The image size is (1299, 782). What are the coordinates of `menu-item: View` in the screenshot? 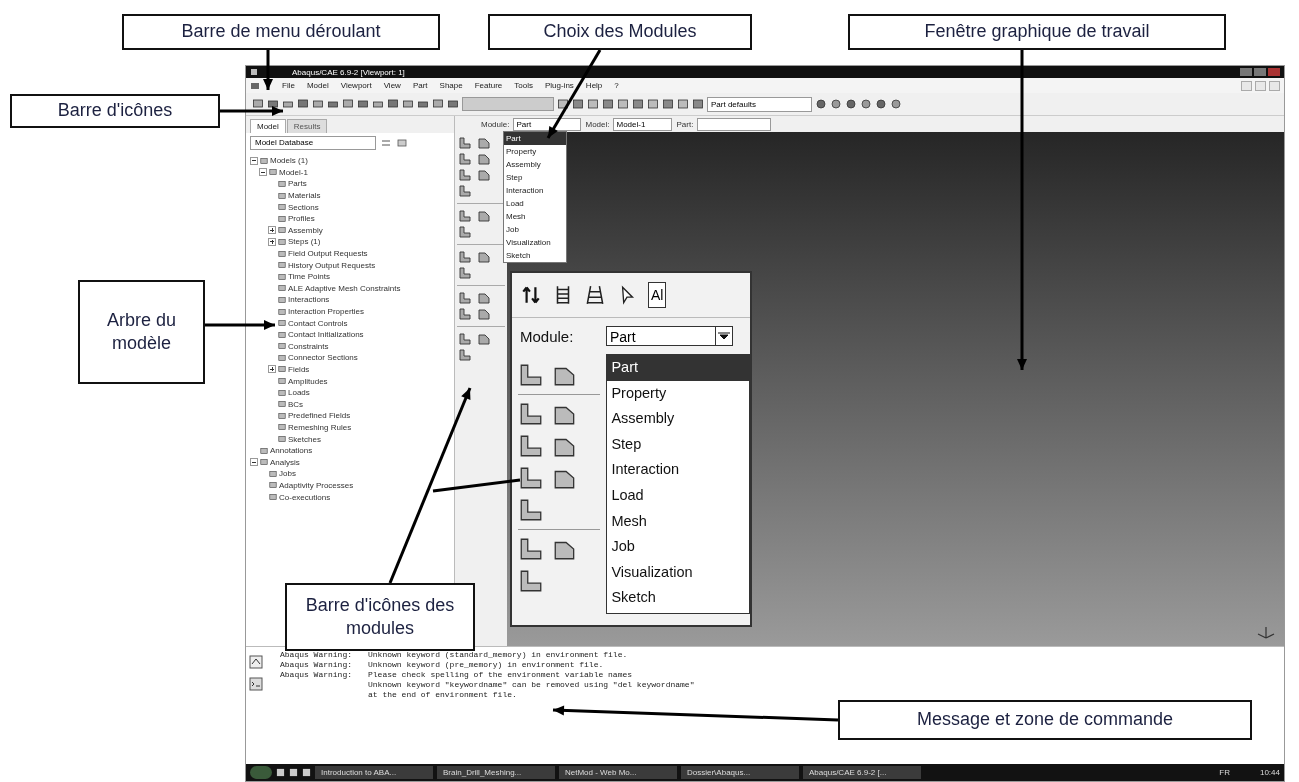 It's located at (392, 85).